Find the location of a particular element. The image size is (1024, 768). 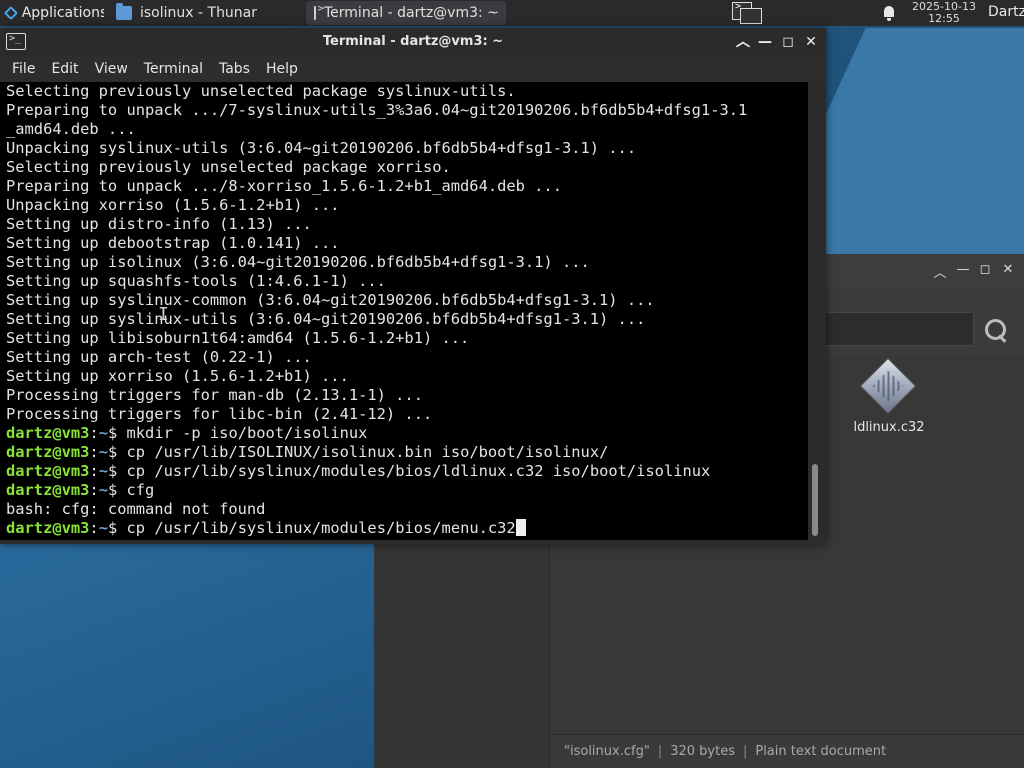

shade-button: ︿ is located at coordinates (743, 42).